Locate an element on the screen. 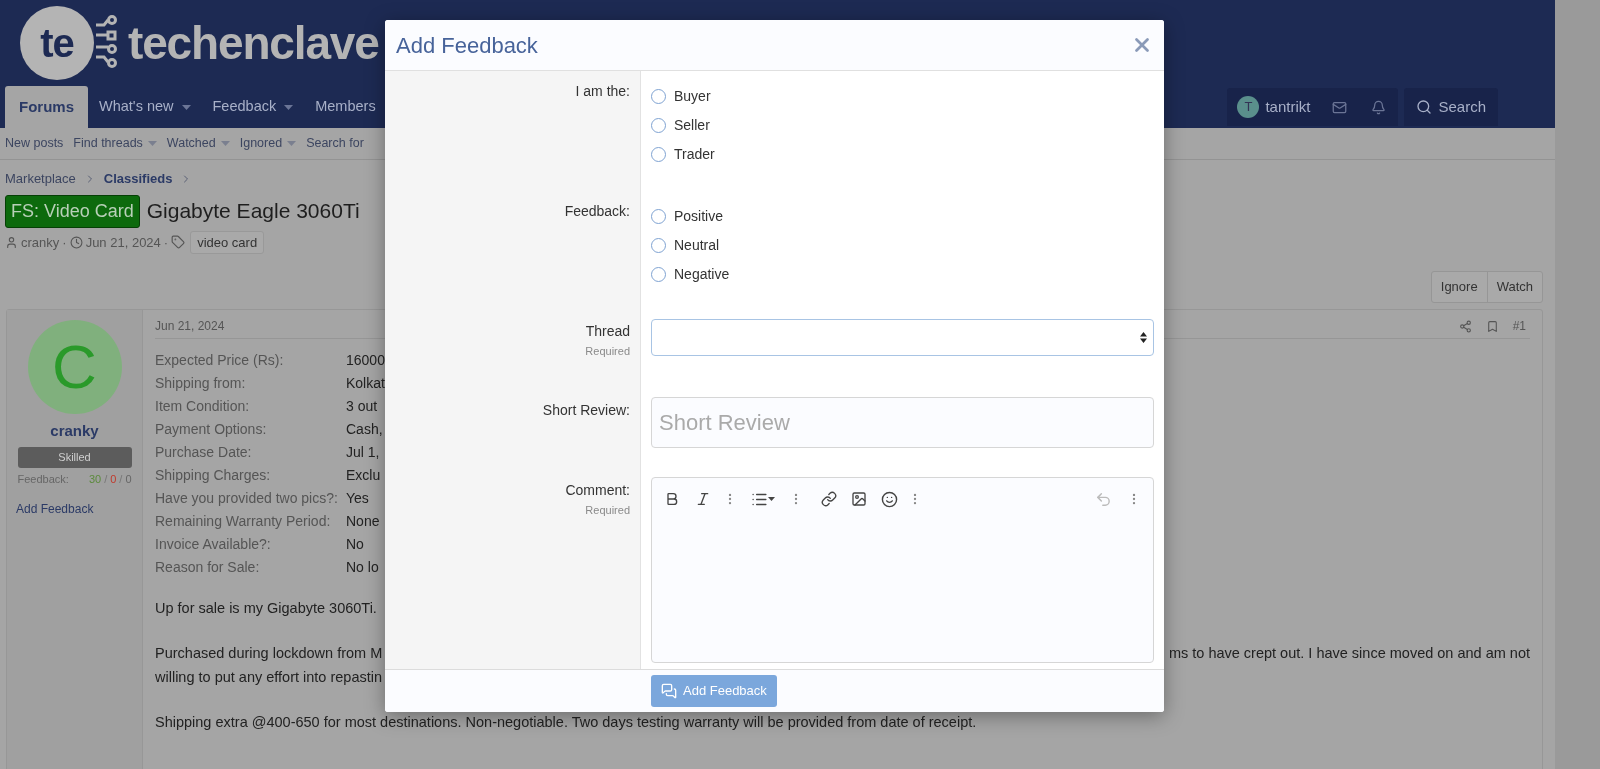 This screenshot has height=769, width=1600. radio-label: Seller is located at coordinates (692, 125).